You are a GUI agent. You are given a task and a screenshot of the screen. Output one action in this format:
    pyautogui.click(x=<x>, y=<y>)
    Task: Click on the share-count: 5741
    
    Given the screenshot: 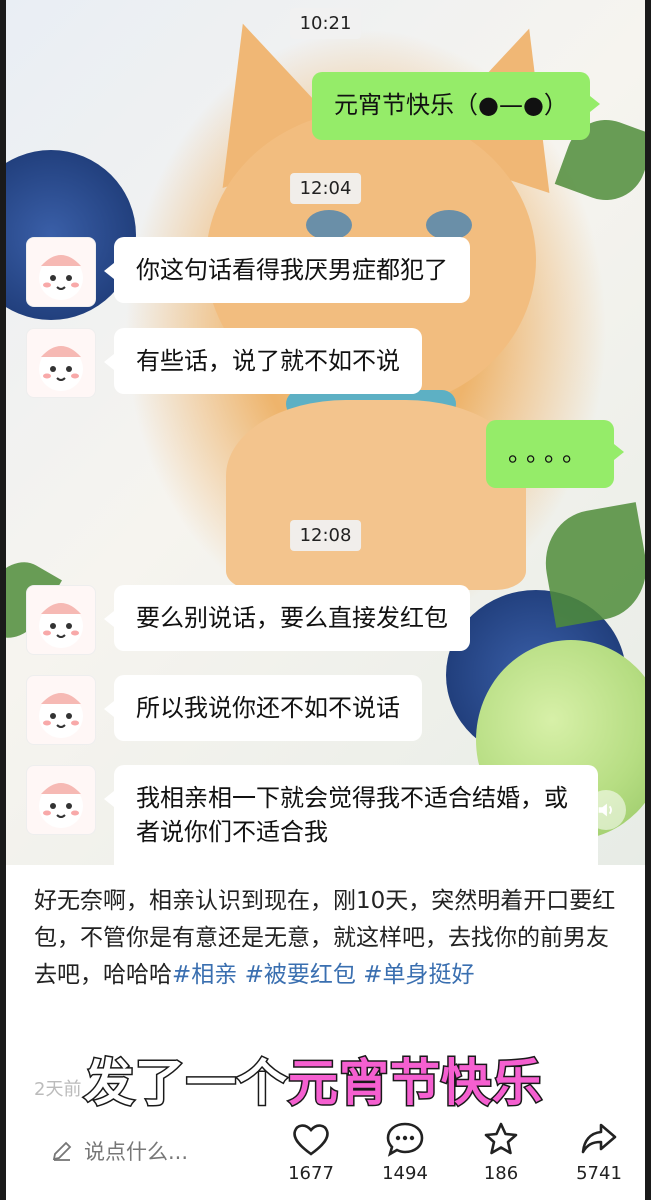 What is the action you would take?
    pyautogui.click(x=599, y=1173)
    